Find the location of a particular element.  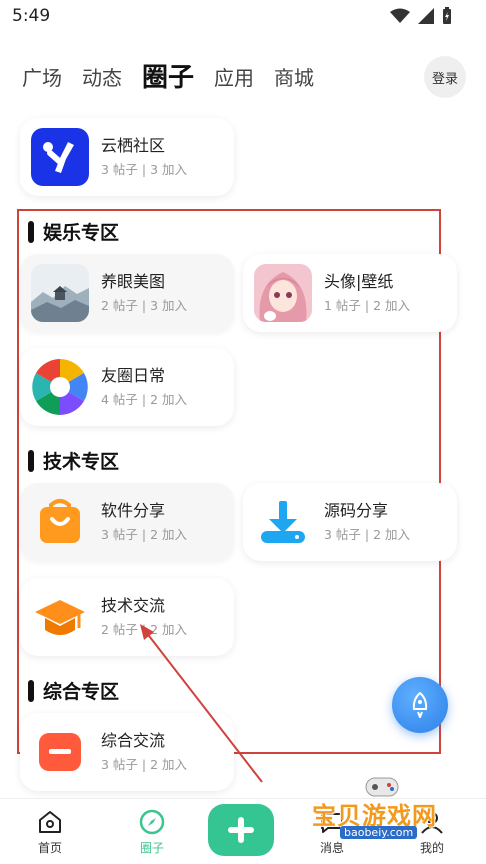

card-title: 云栖社区 is located at coordinates (133, 145).